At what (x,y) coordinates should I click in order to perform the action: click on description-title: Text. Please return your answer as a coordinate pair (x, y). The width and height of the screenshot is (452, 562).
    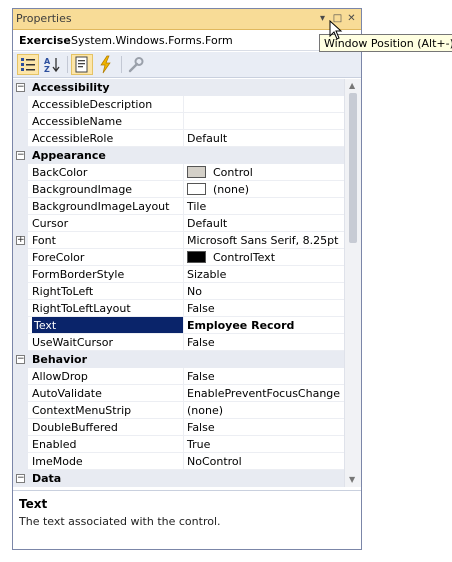
    Looking at the image, I should click on (33, 504).